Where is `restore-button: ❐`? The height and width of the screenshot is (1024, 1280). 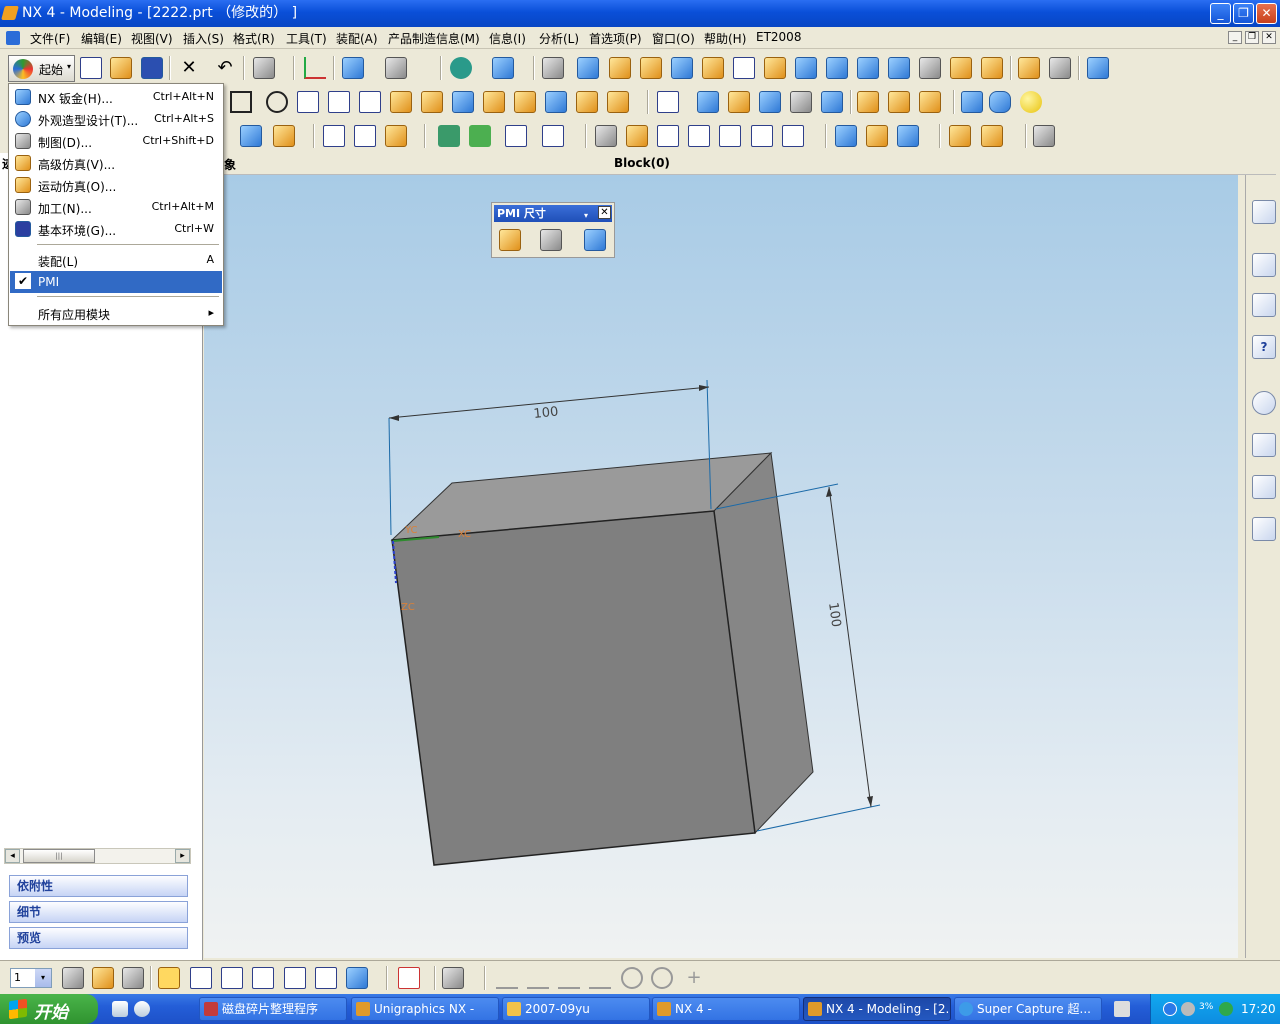 restore-button: ❐ is located at coordinates (1243, 13).